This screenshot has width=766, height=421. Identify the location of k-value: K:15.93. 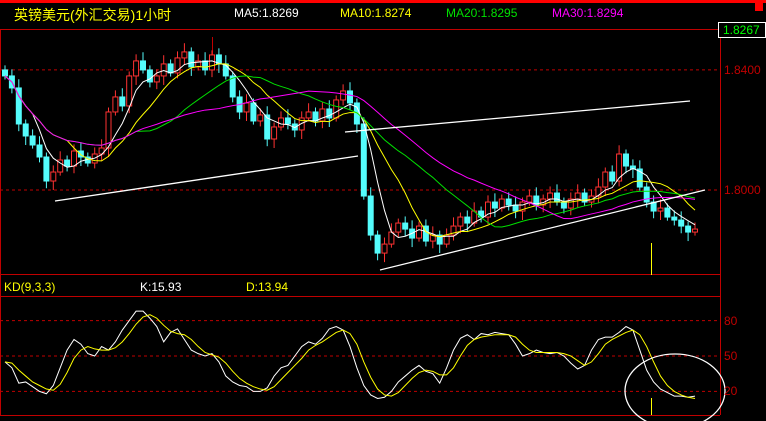
(161, 287).